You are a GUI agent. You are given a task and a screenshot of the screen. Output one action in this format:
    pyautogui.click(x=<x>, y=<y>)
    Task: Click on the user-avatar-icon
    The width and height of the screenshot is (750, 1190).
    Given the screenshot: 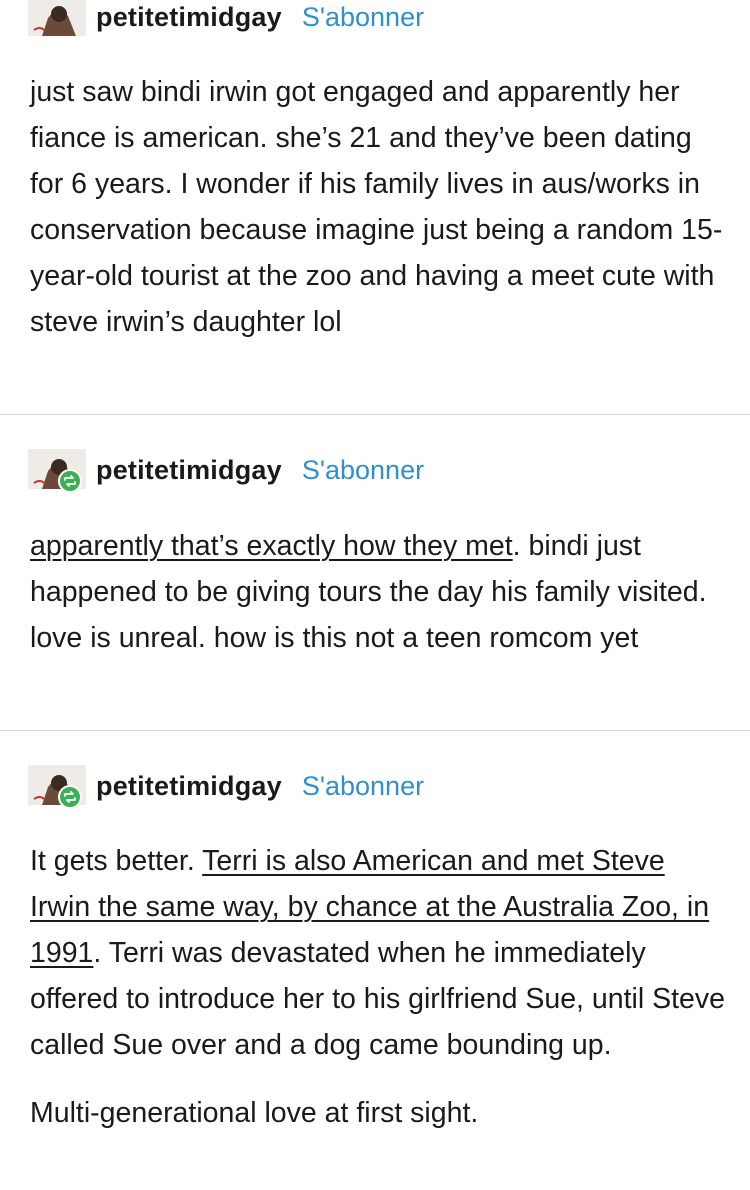 What is the action you would take?
    pyautogui.click(x=57, y=18)
    